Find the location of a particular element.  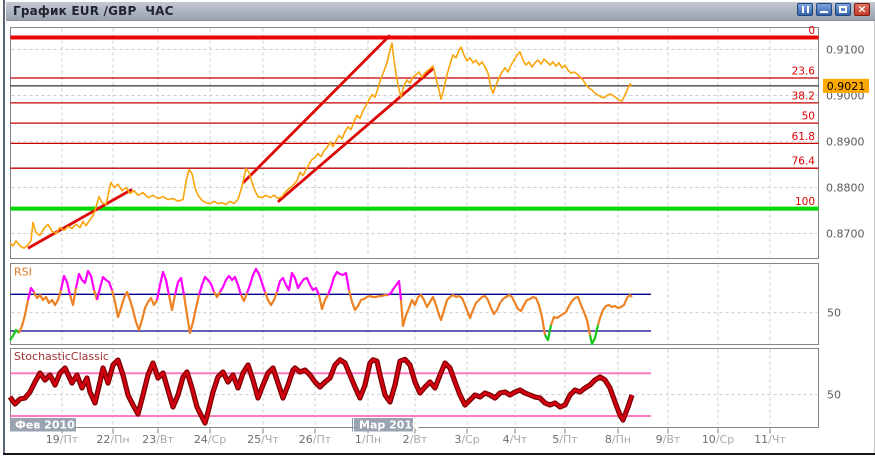

date-label: 19/Пт is located at coordinates (62, 439).